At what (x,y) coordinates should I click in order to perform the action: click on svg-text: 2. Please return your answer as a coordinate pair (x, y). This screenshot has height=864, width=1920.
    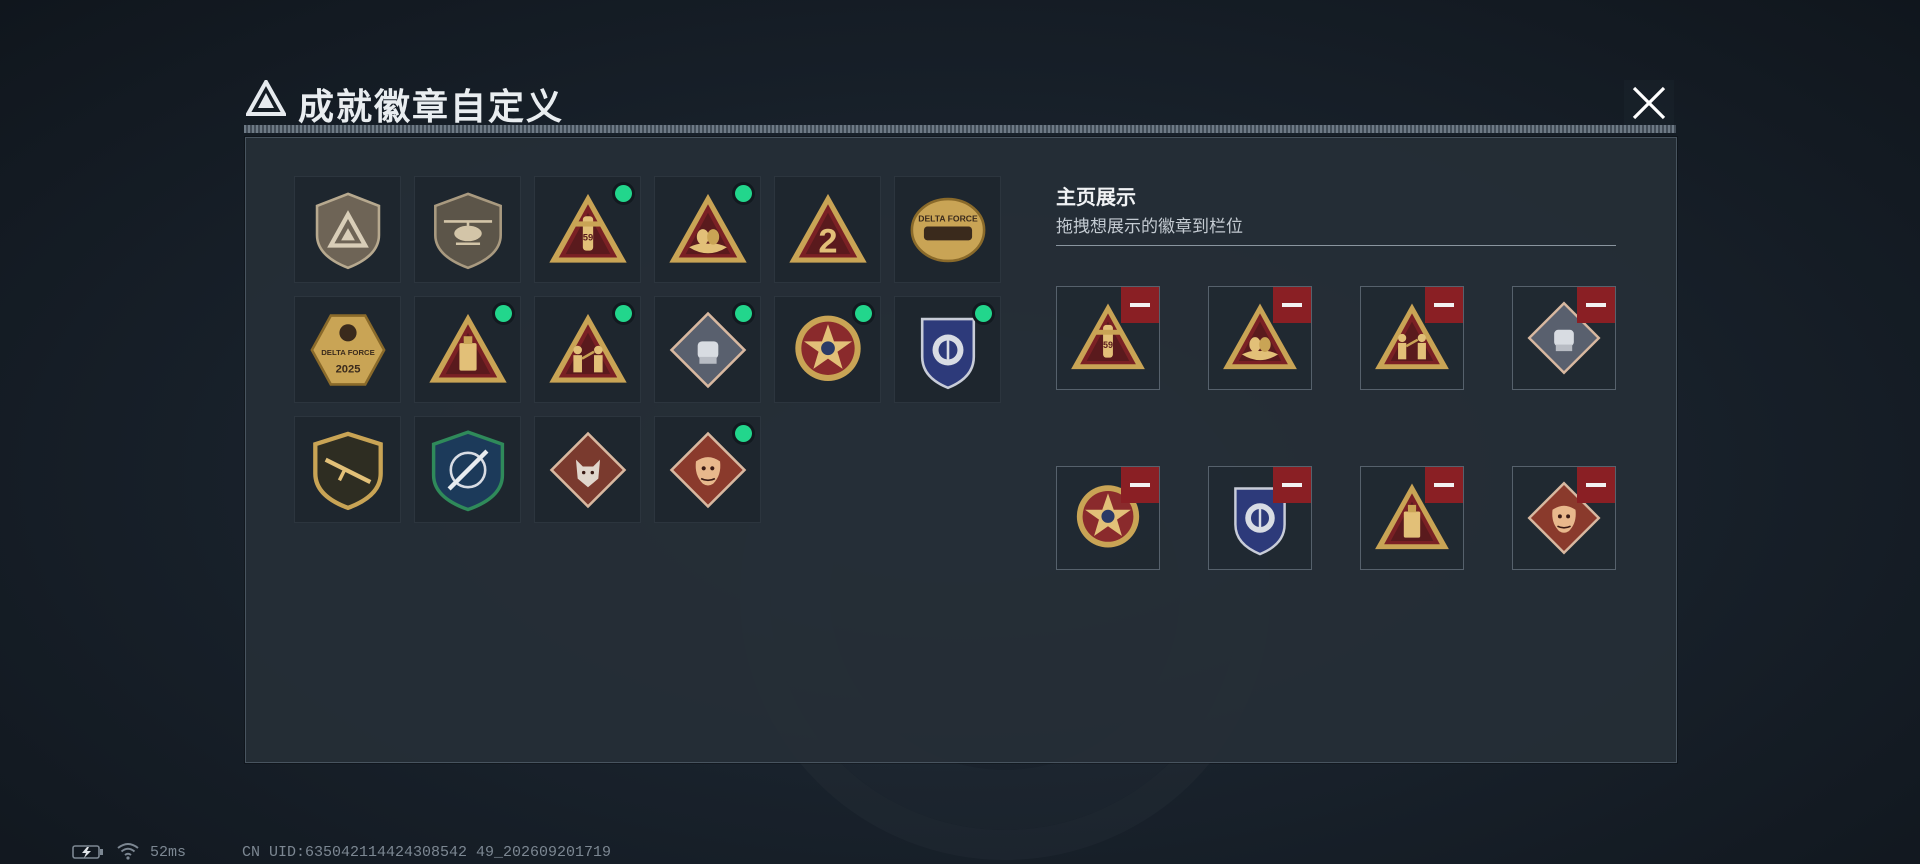
    Looking at the image, I should click on (827, 241).